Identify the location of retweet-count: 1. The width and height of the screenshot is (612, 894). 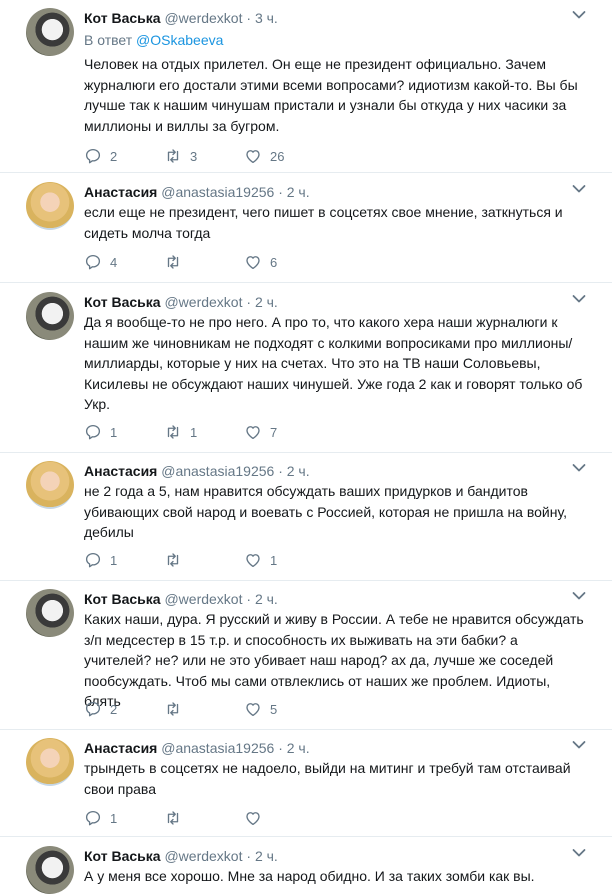
(194, 432).